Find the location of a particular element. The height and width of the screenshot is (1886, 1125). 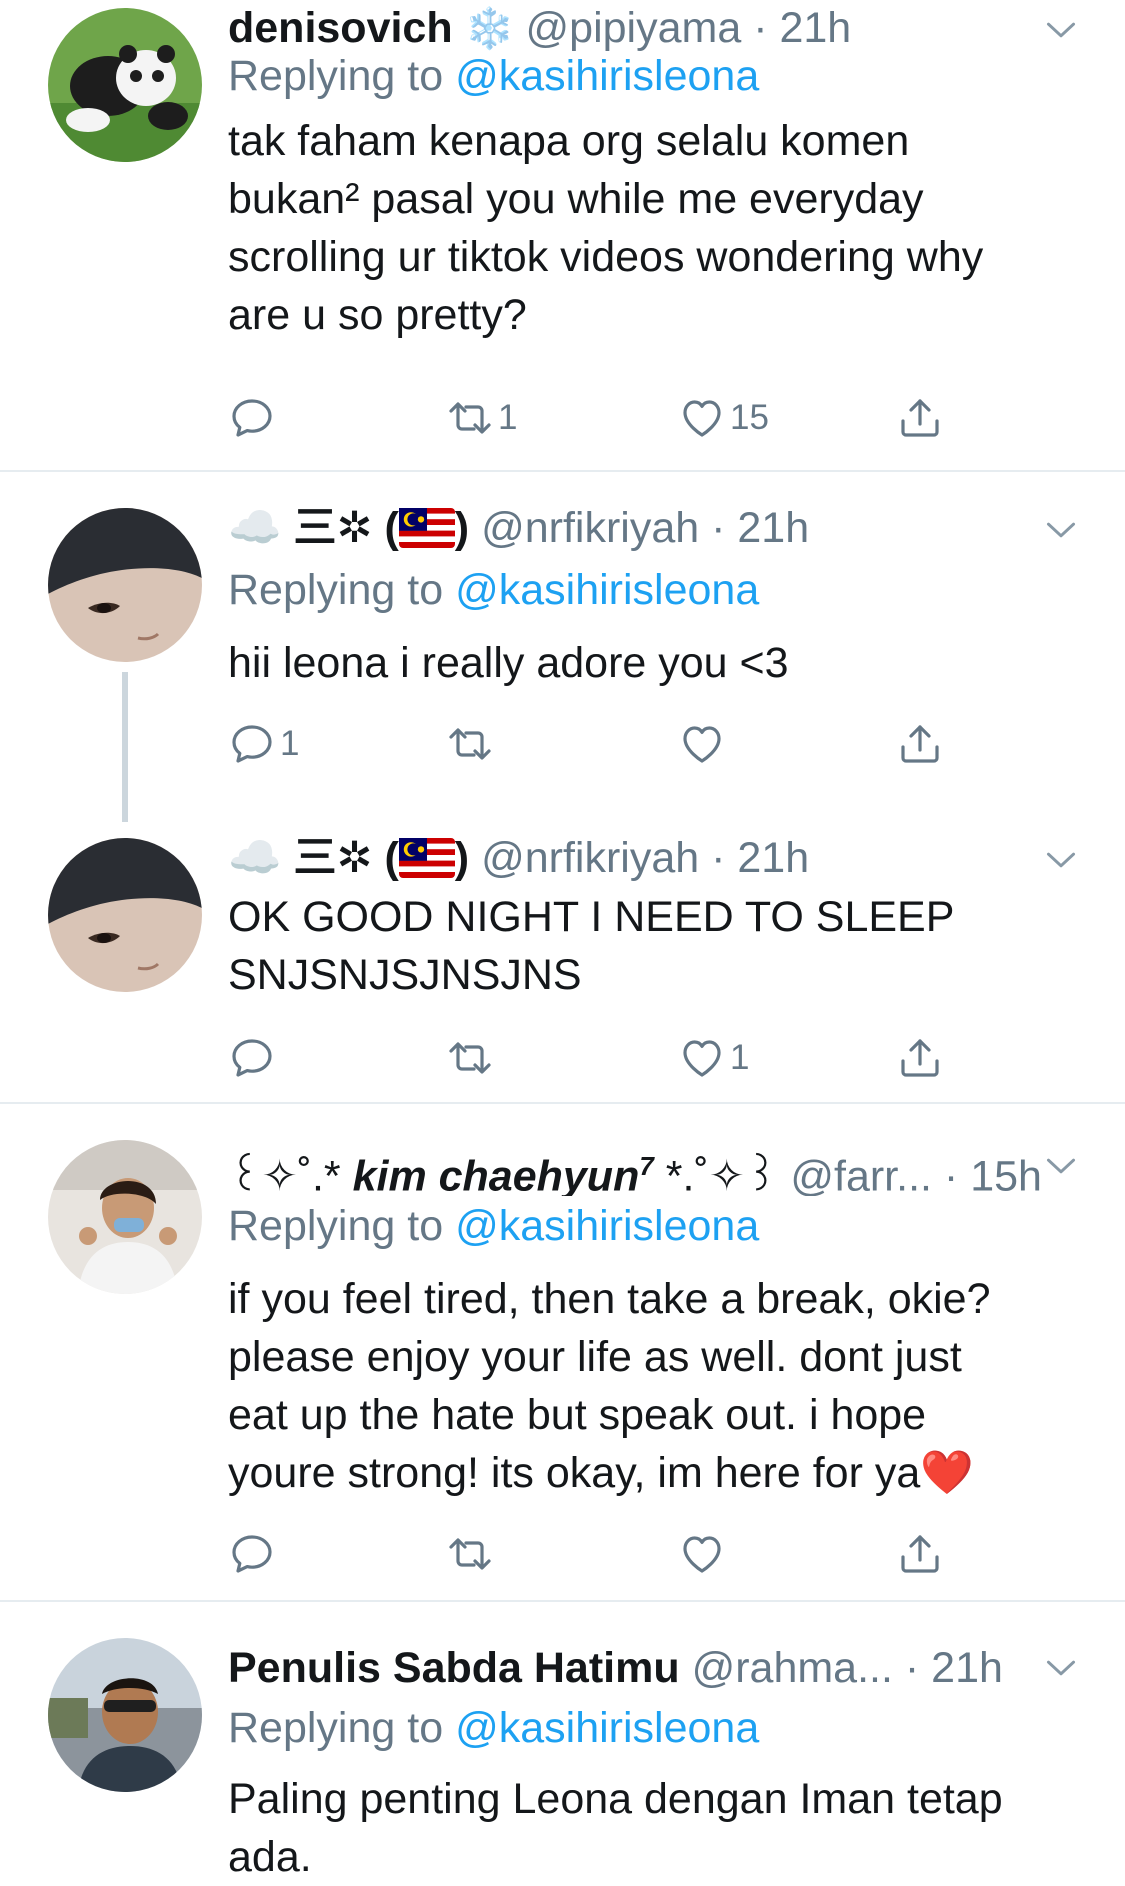

tweet-header: Penulis Sabda Hatimu @rahma... · 21h is located at coordinates (671, 1668).